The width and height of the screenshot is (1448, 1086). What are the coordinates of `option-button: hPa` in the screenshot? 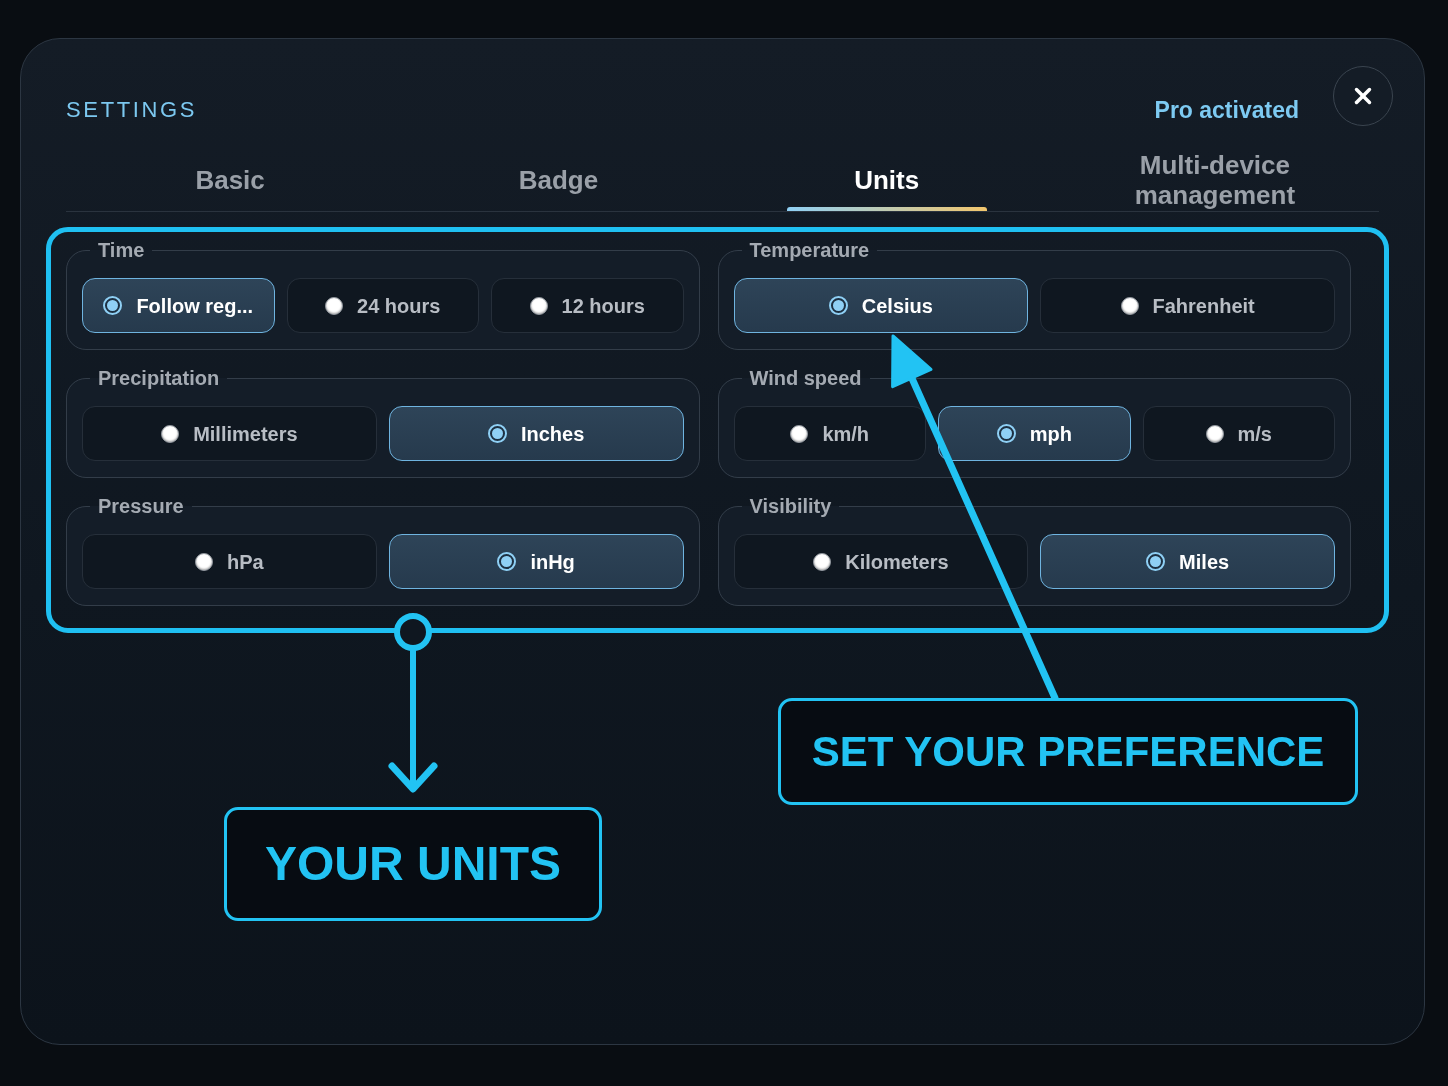 It's located at (229, 561).